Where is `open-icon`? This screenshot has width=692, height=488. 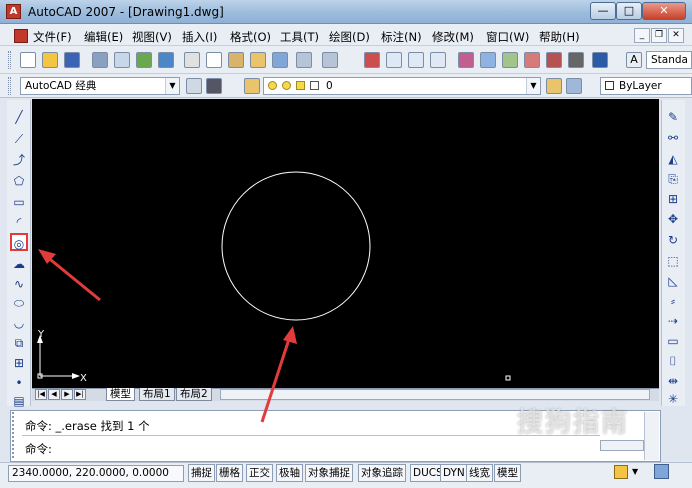
open-icon is located at coordinates (50, 60).